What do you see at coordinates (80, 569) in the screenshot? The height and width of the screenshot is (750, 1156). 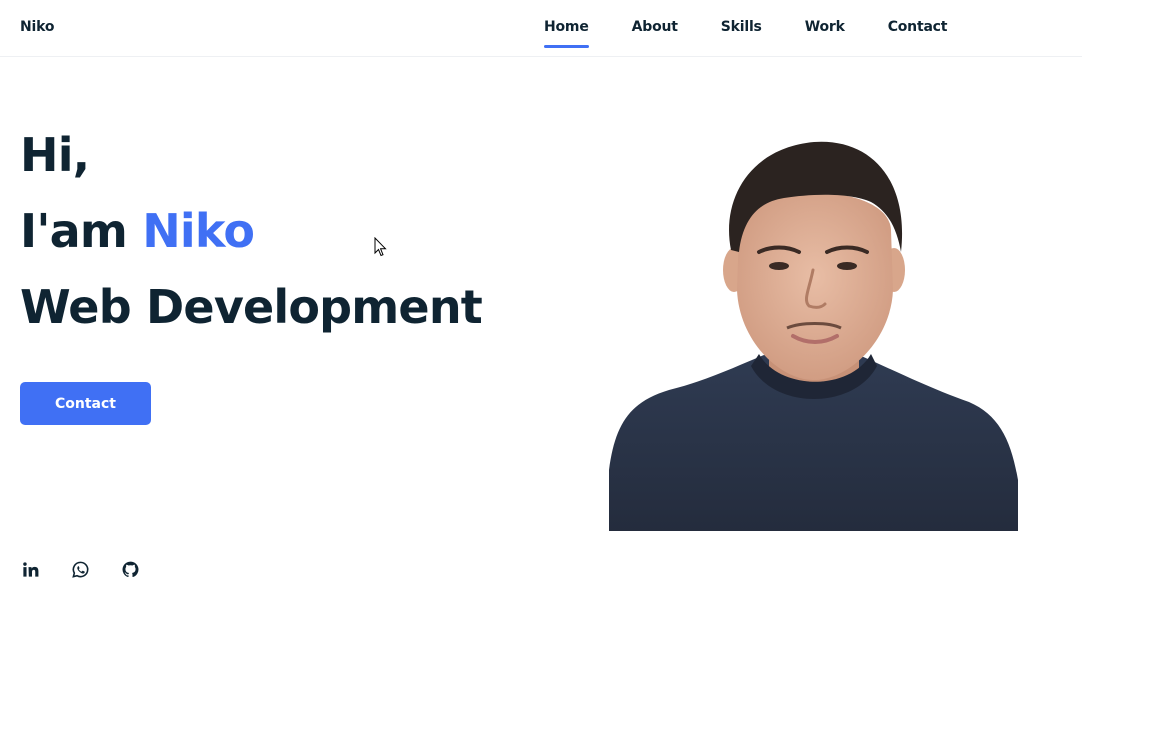 I see `whatsapp-icon` at bounding box center [80, 569].